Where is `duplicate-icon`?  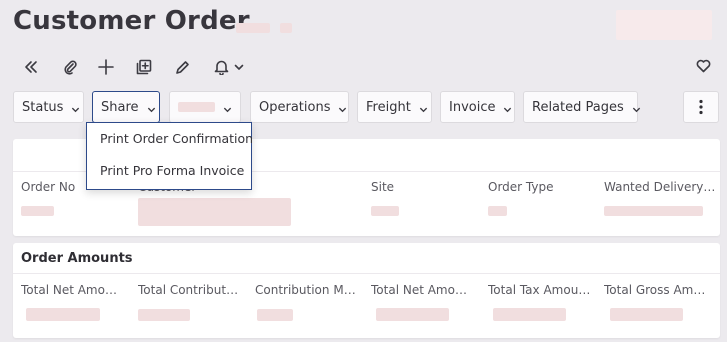 duplicate-icon is located at coordinates (144, 67).